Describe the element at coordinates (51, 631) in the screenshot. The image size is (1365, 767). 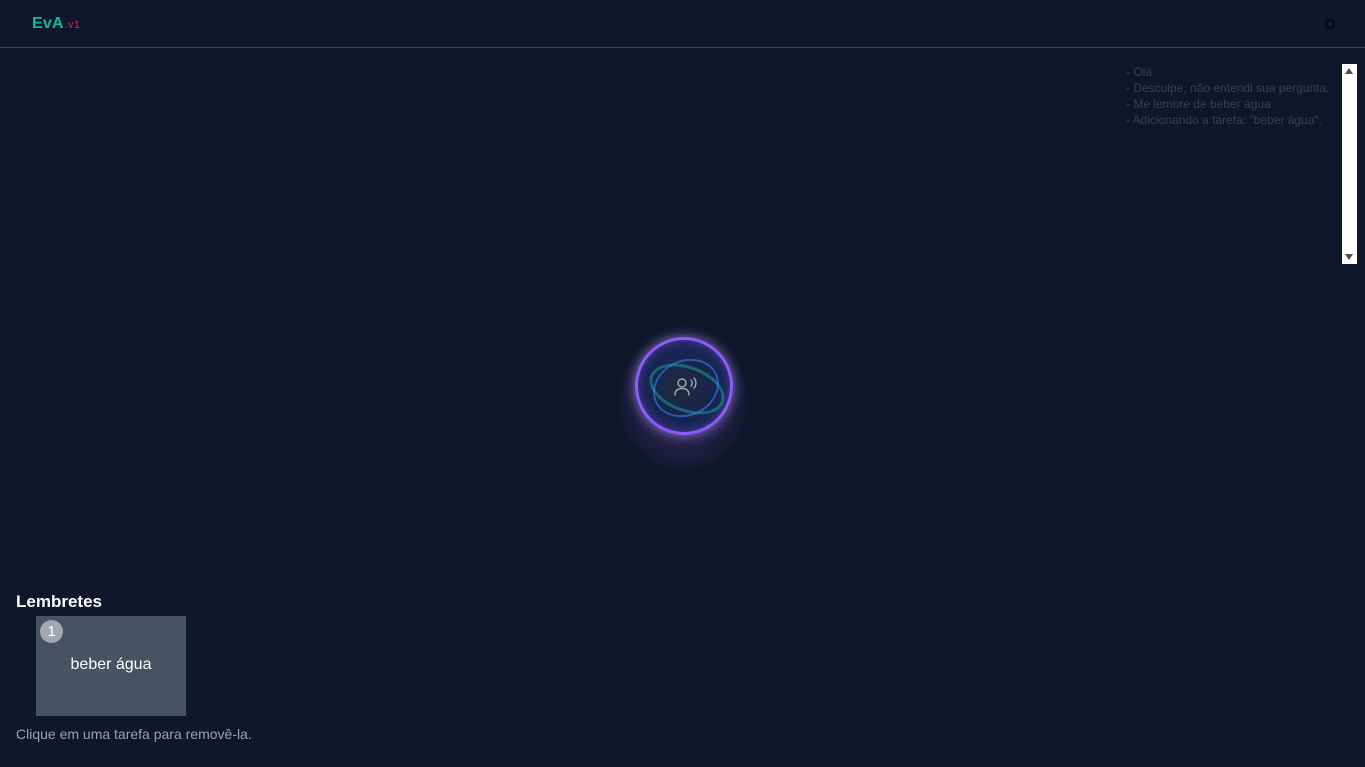
I see `reminder-number-badge: 1` at that location.